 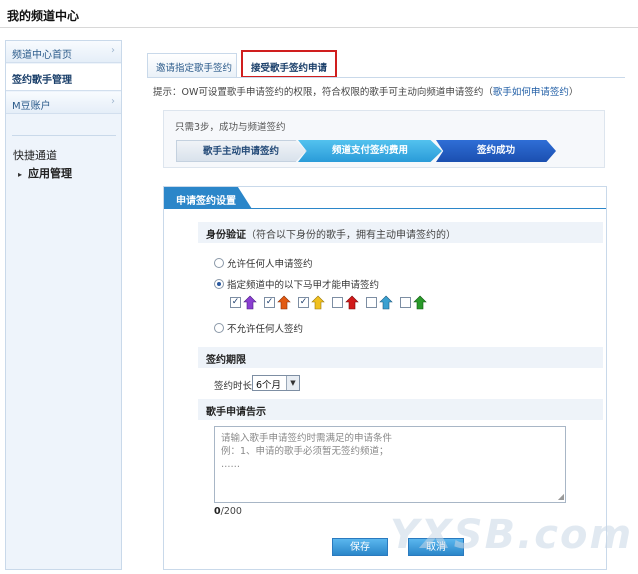 I want to click on quick-item-label: 应用管理, so click(x=50, y=173).